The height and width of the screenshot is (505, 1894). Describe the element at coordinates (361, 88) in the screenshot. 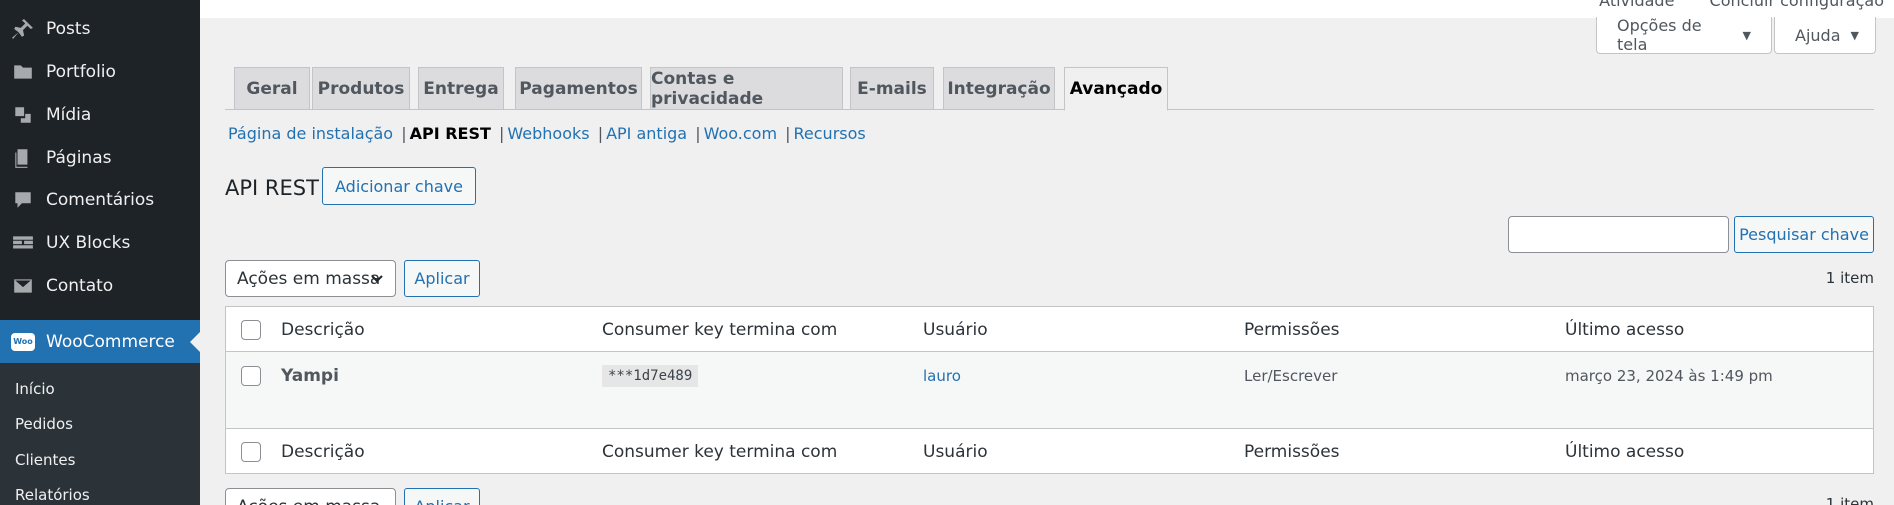

I see `tab-products: Produtos` at that location.